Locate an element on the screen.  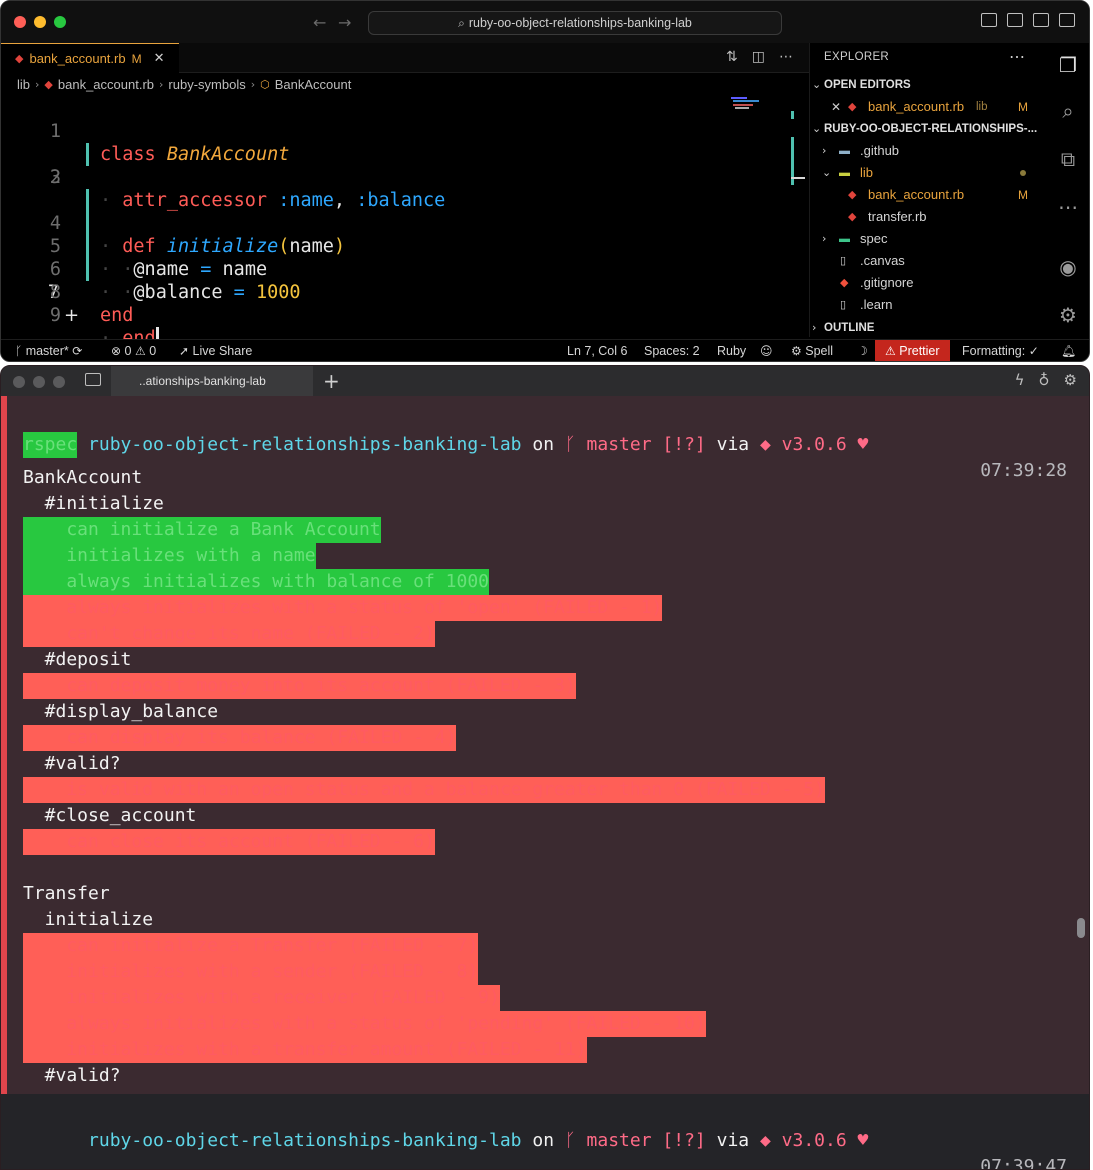
chevron-down-icon: ⌄ is located at coordinates (827, 172).